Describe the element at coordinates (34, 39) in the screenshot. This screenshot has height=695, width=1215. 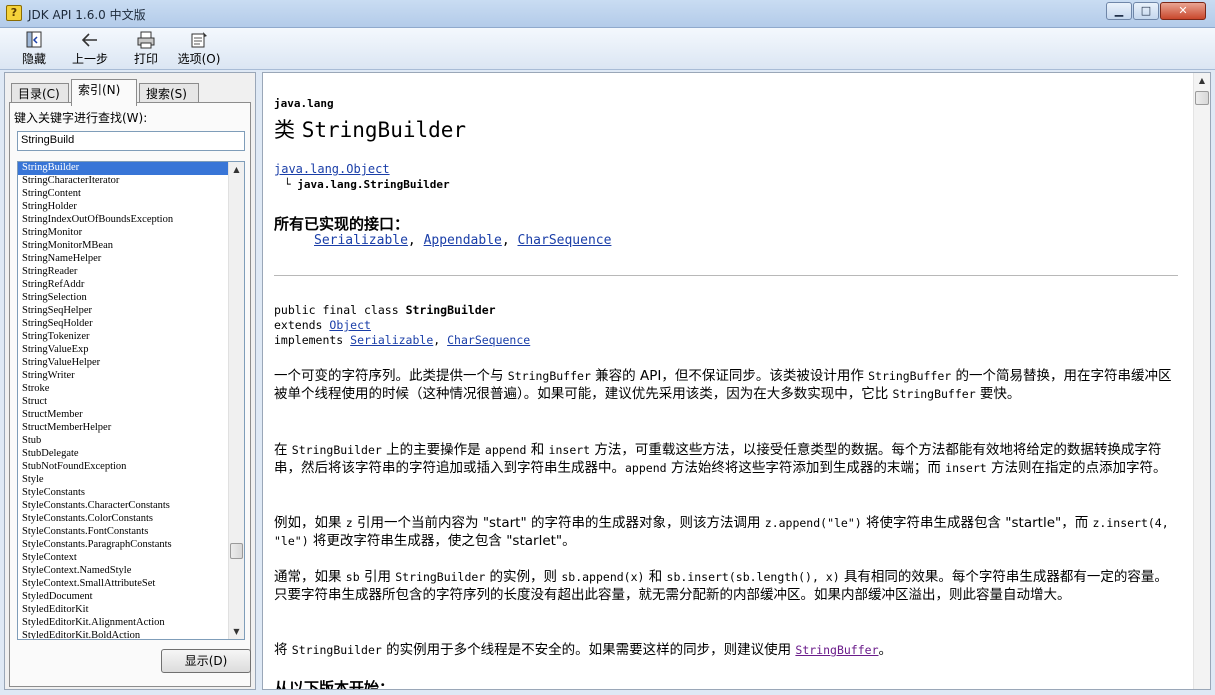
I see `hide-pane-icon` at that location.